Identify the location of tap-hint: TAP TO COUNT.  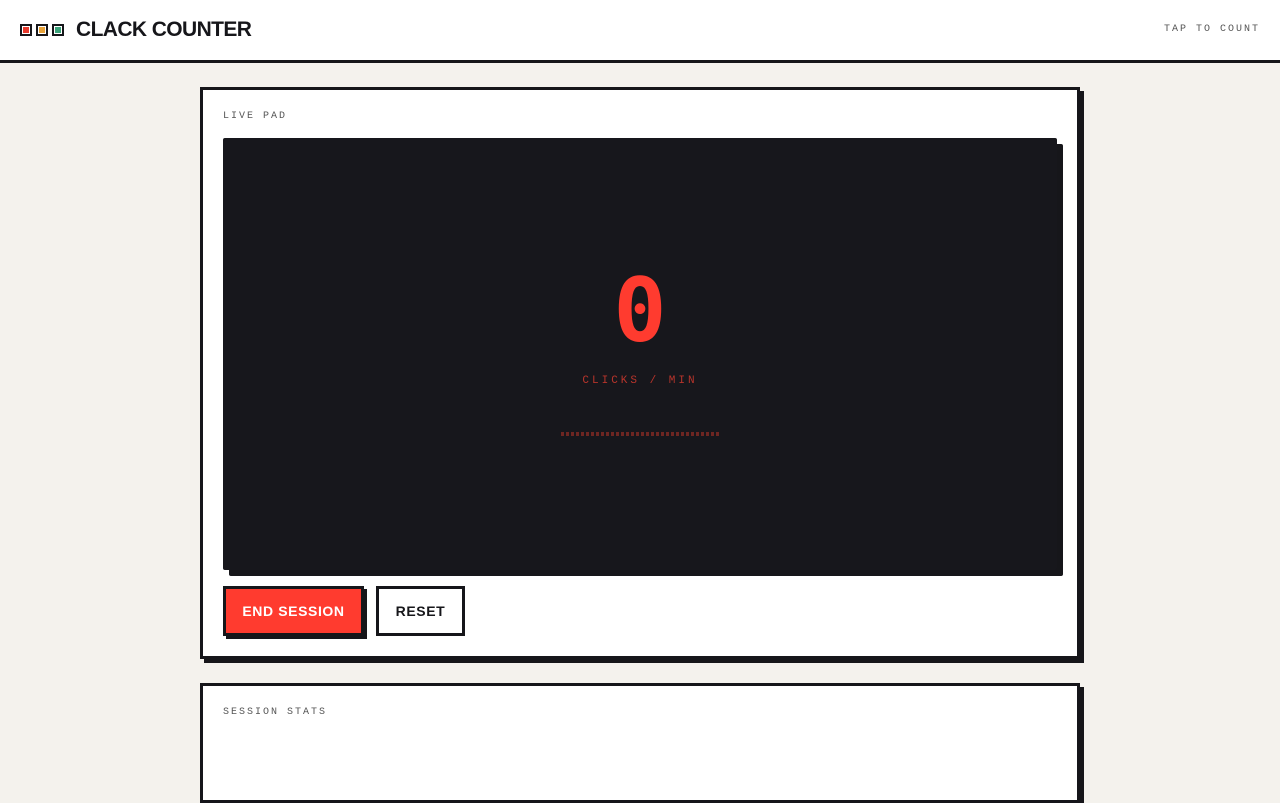
(1211, 29).